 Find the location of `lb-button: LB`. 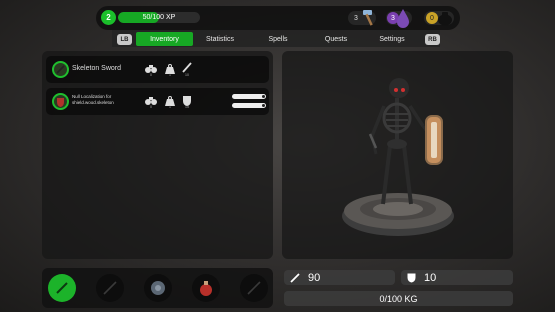

lb-button: LB is located at coordinates (124, 39).